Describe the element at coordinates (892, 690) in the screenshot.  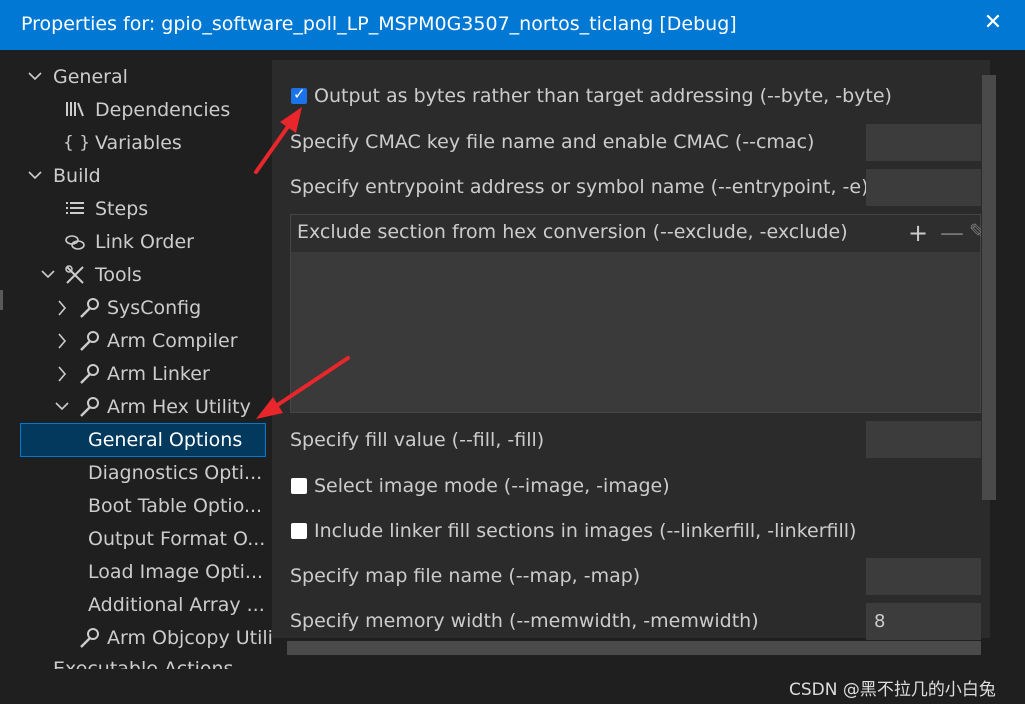
I see `watermark: CSDN @黑不拉几的小白兔` at that location.